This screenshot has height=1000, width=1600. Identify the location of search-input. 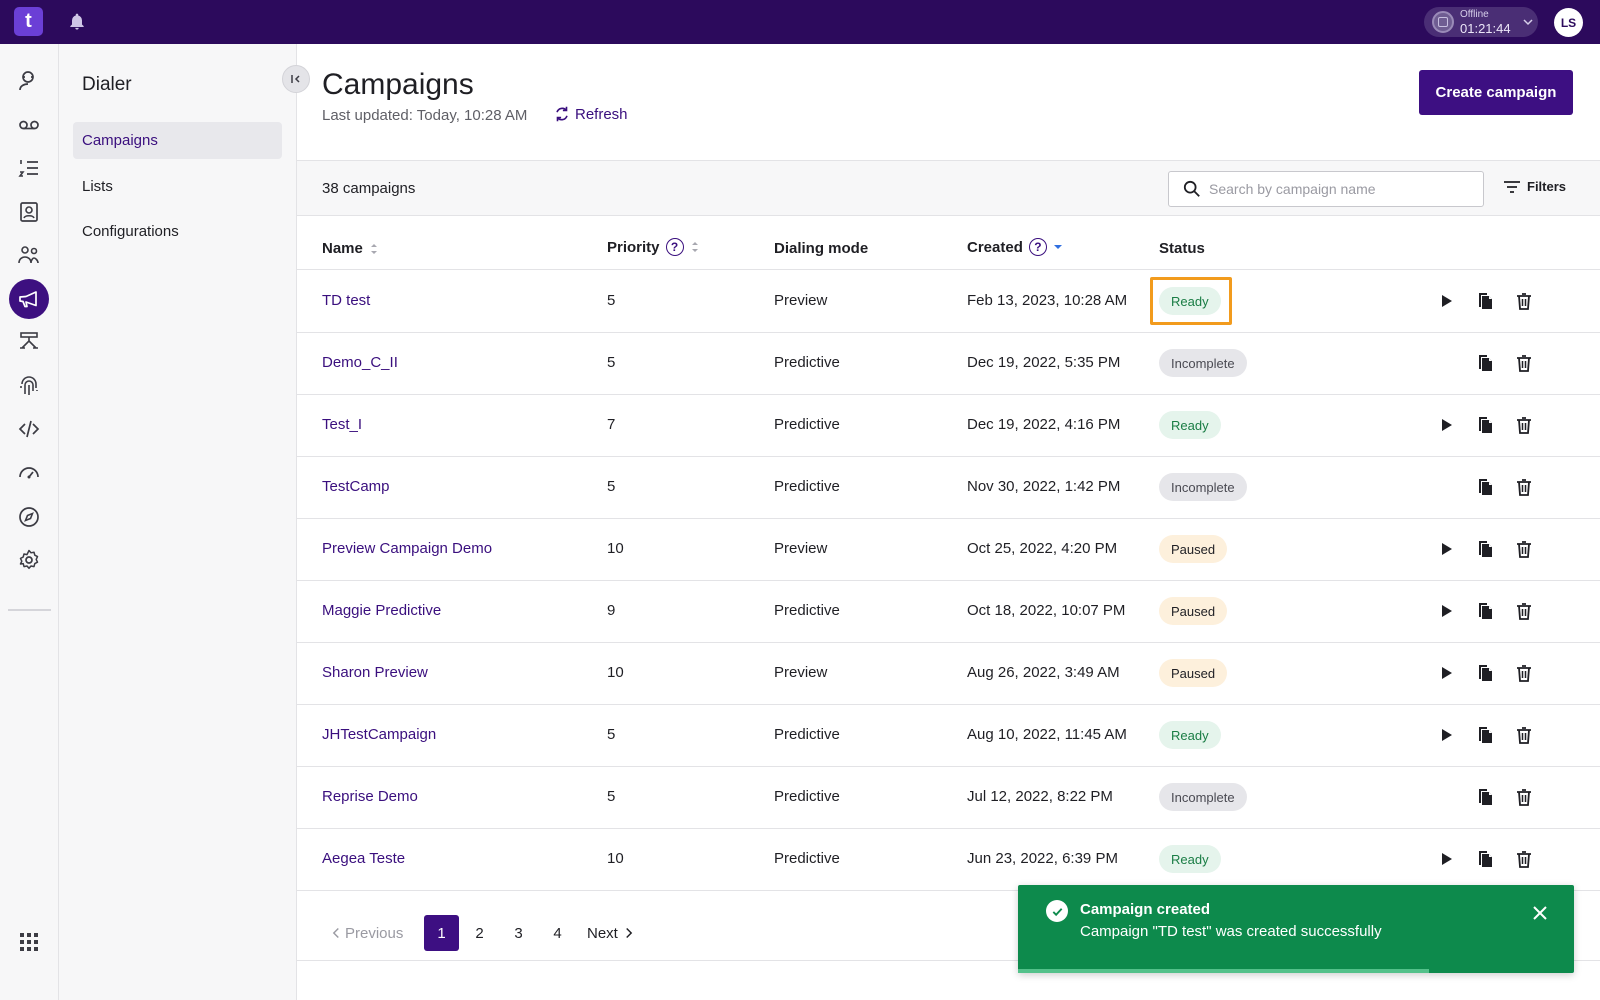
(1334, 189).